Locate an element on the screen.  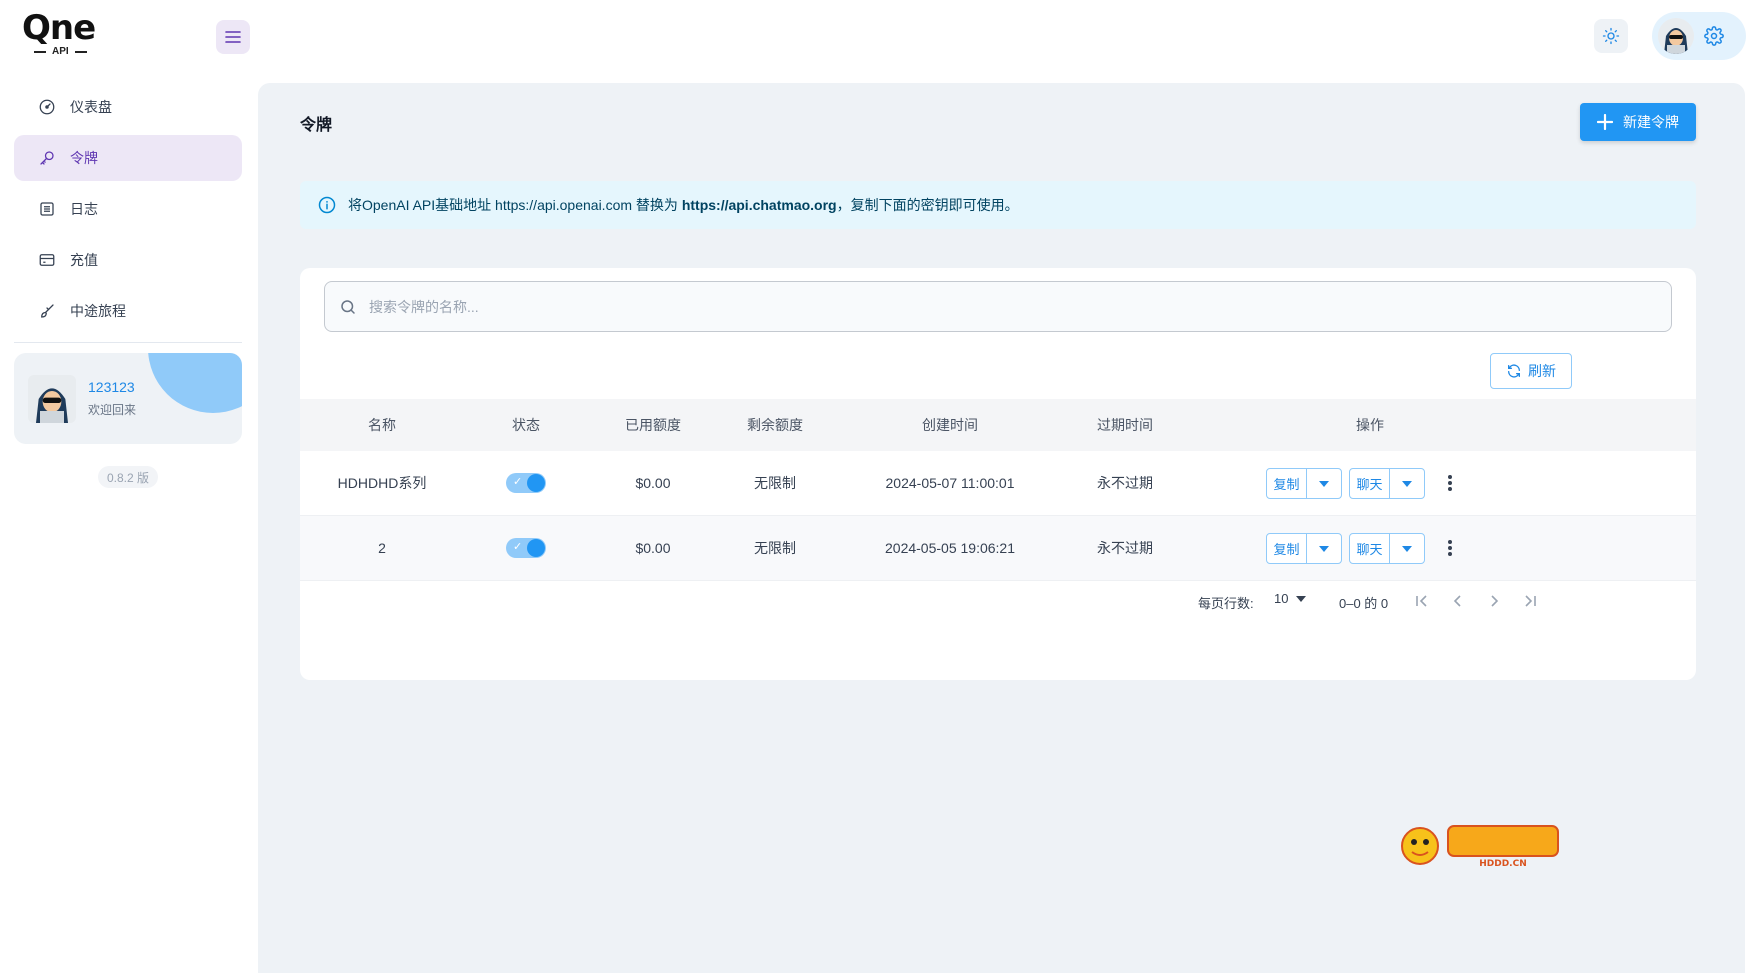
chevron-left-icon is located at coordinates (1457, 601).